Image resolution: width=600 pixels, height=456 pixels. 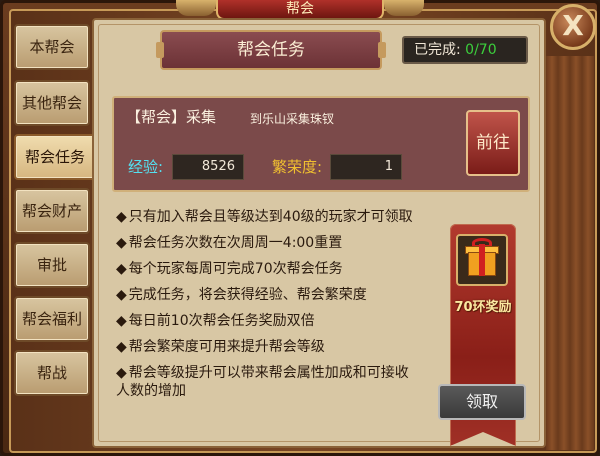 I want to click on goto-button: 前往, so click(x=493, y=143).